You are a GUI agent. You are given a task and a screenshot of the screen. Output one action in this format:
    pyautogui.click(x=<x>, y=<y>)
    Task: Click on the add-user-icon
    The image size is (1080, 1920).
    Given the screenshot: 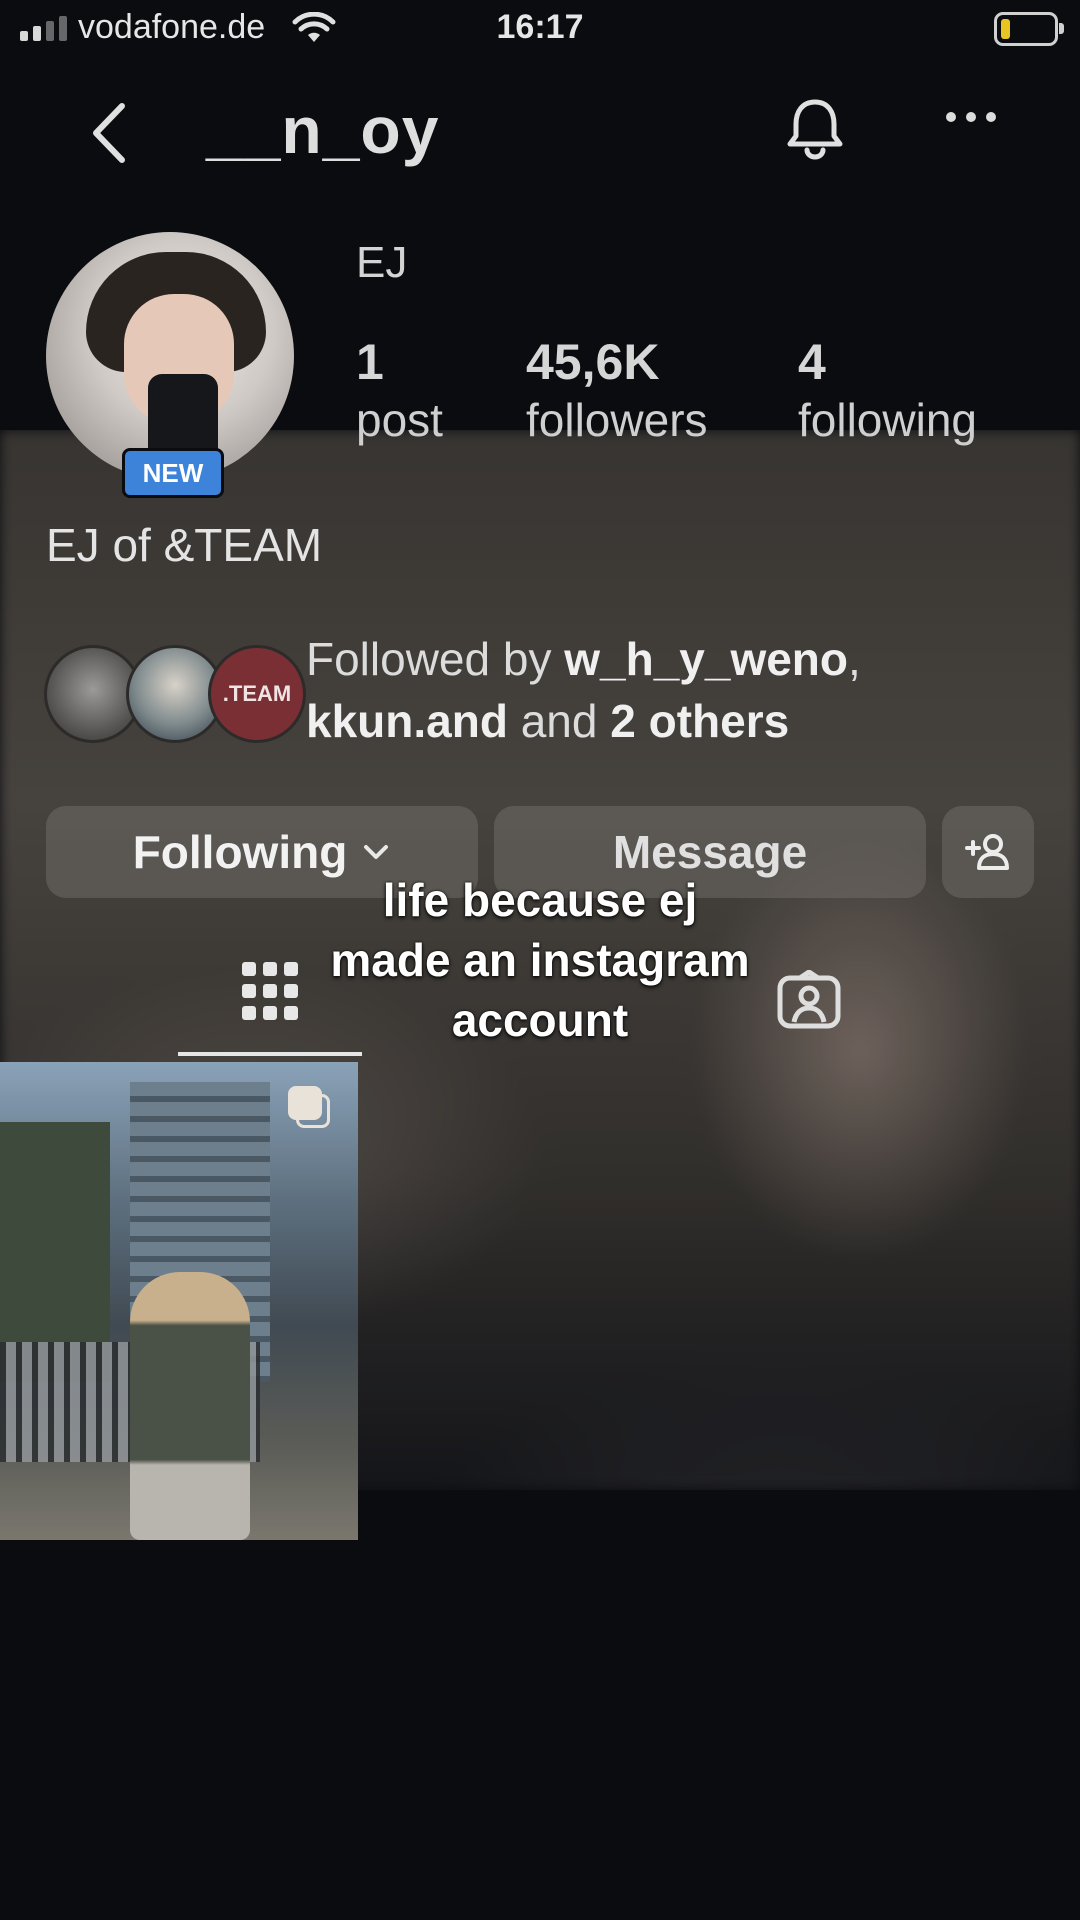 What is the action you would take?
    pyautogui.click(x=987, y=852)
    